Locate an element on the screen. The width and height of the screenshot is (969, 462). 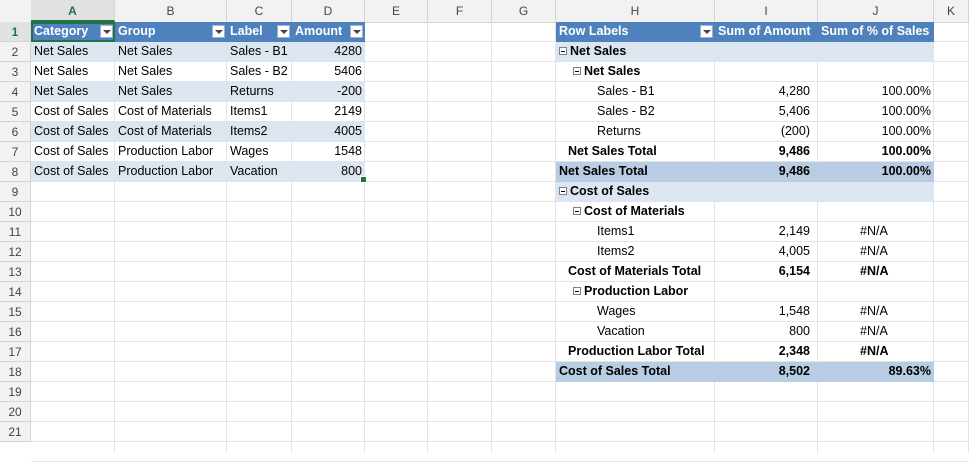
table-cell: 4280 is located at coordinates (328, 52).